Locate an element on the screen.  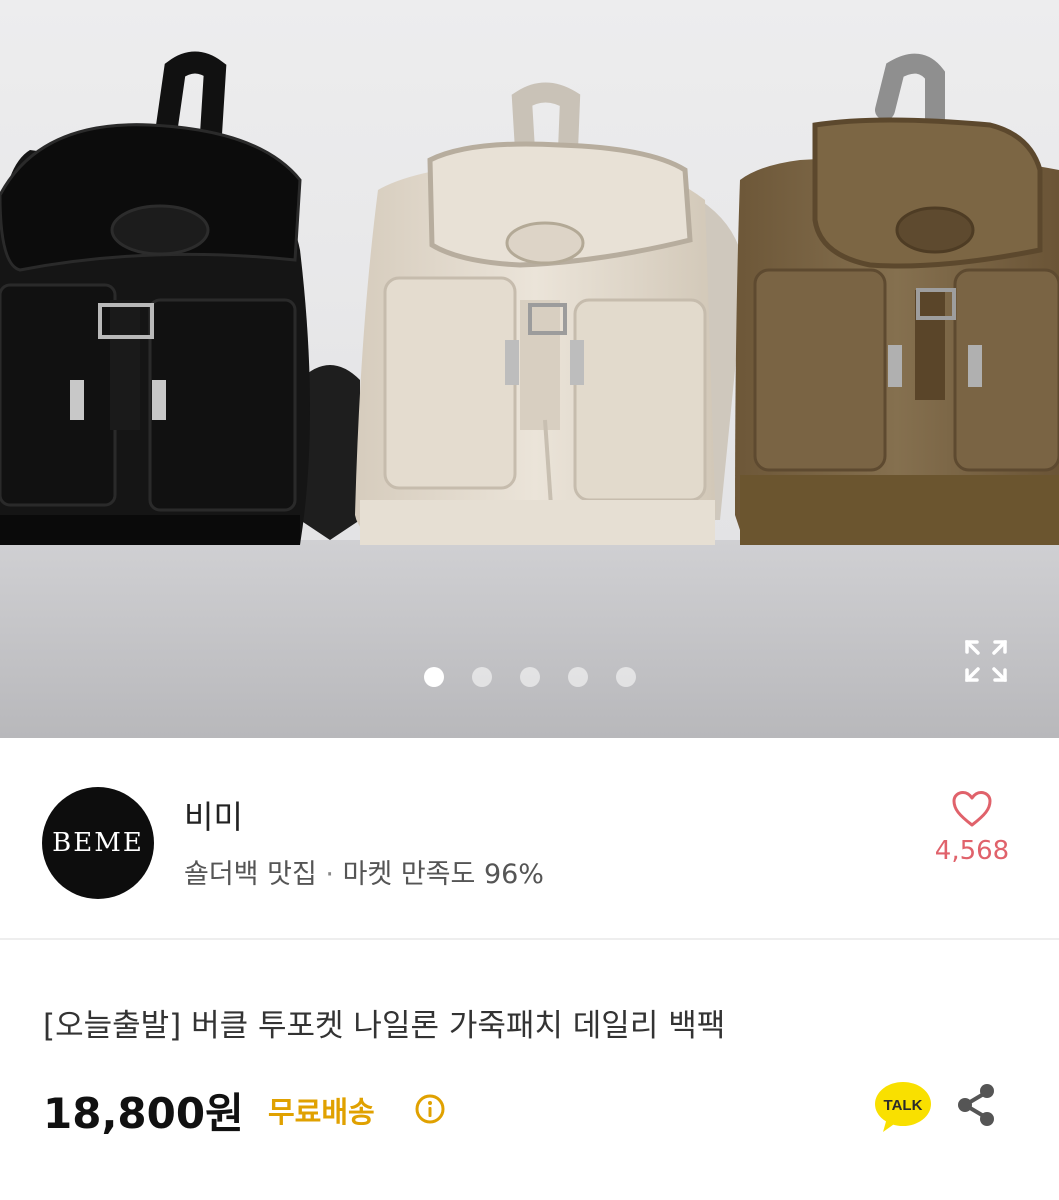
talk-label: TALK is located at coordinates (903, 1105).